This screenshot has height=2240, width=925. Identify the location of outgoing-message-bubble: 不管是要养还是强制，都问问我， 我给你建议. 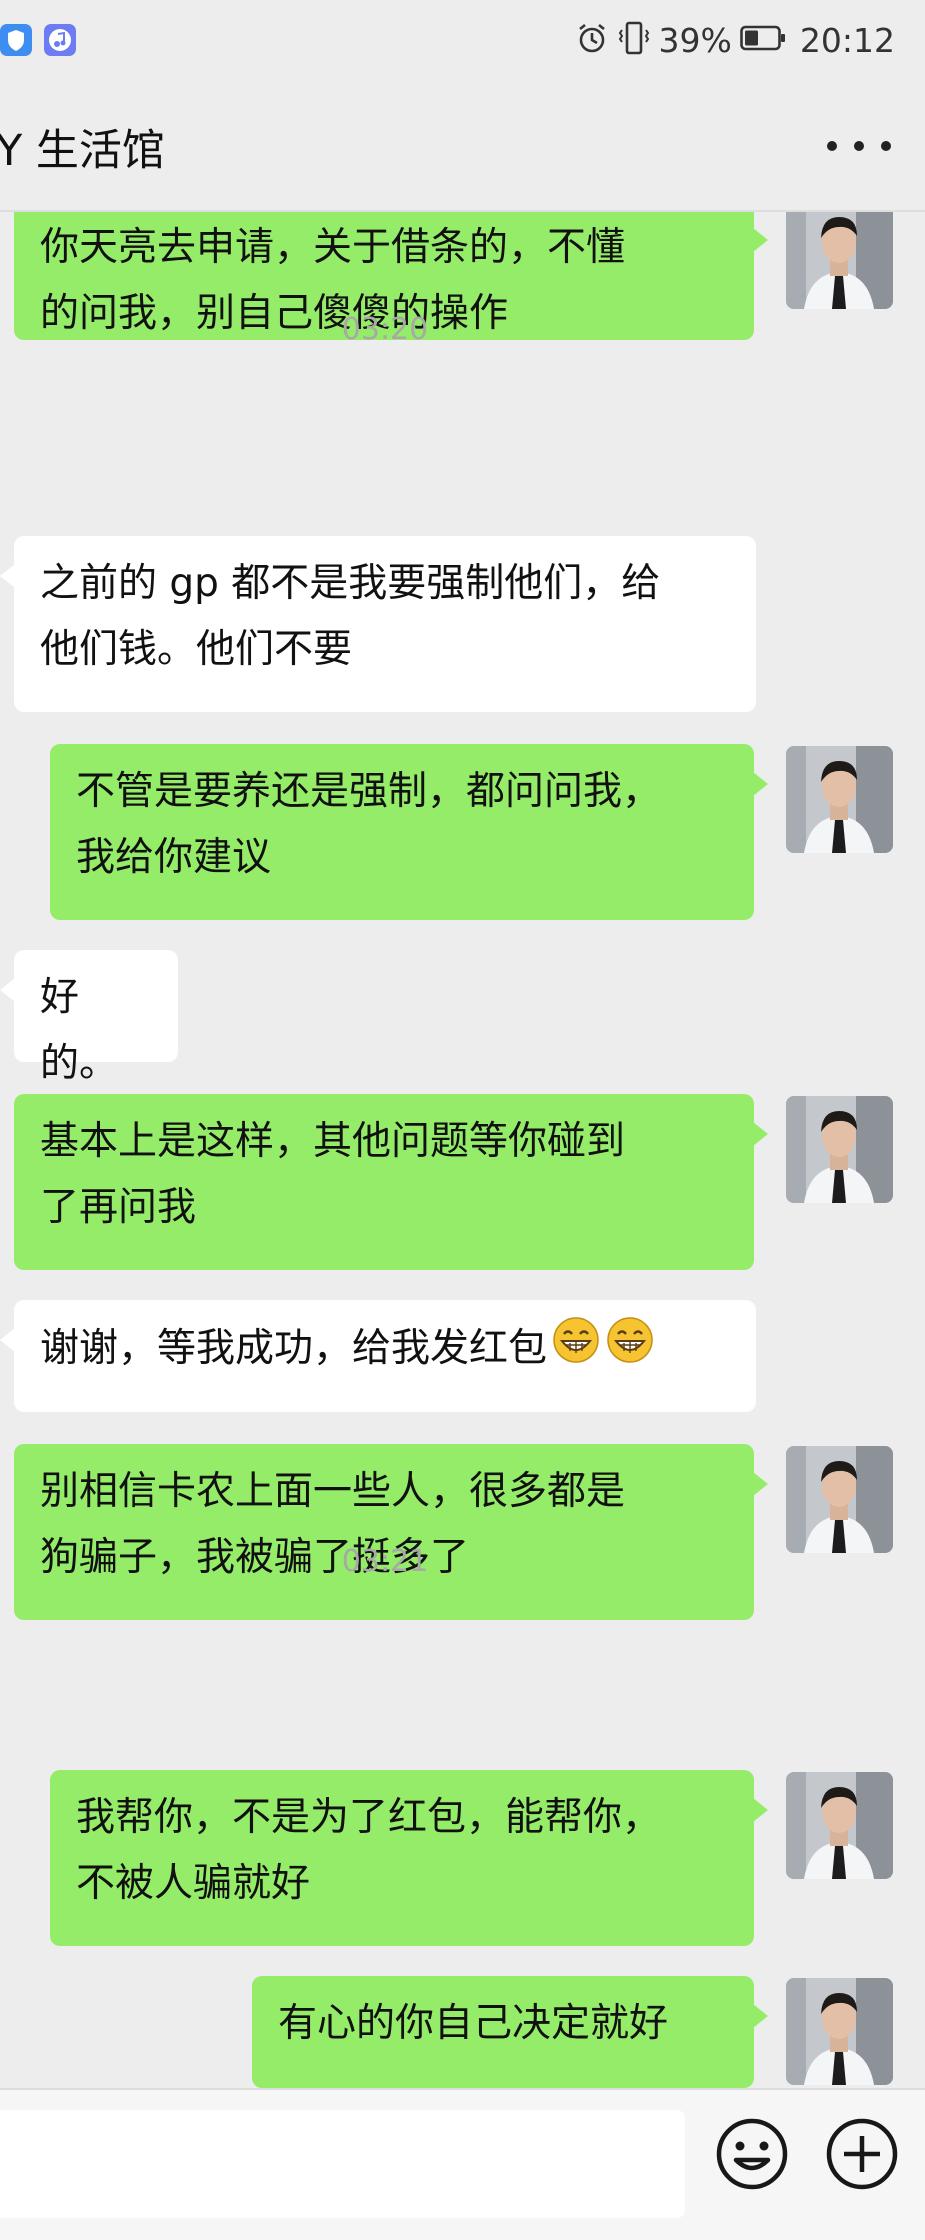
(409, 832).